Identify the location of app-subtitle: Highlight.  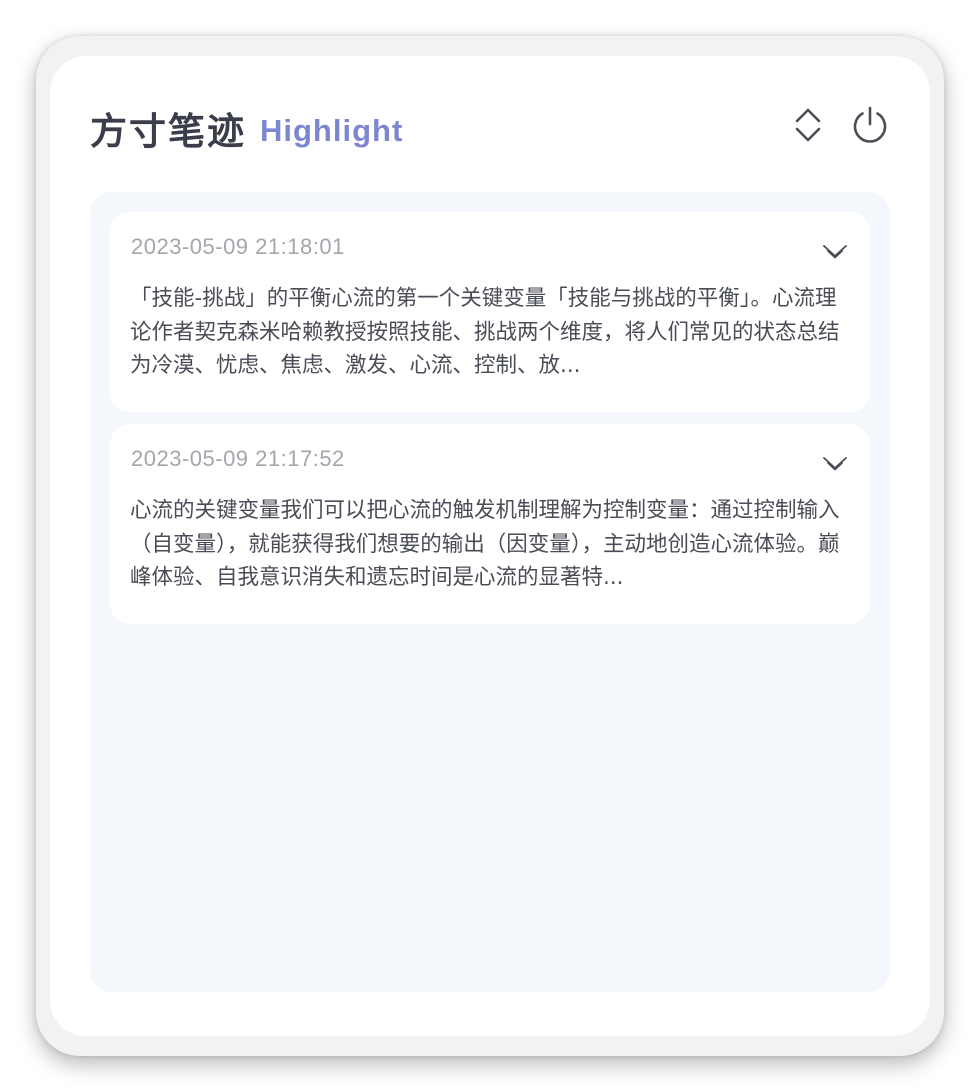
(332, 130).